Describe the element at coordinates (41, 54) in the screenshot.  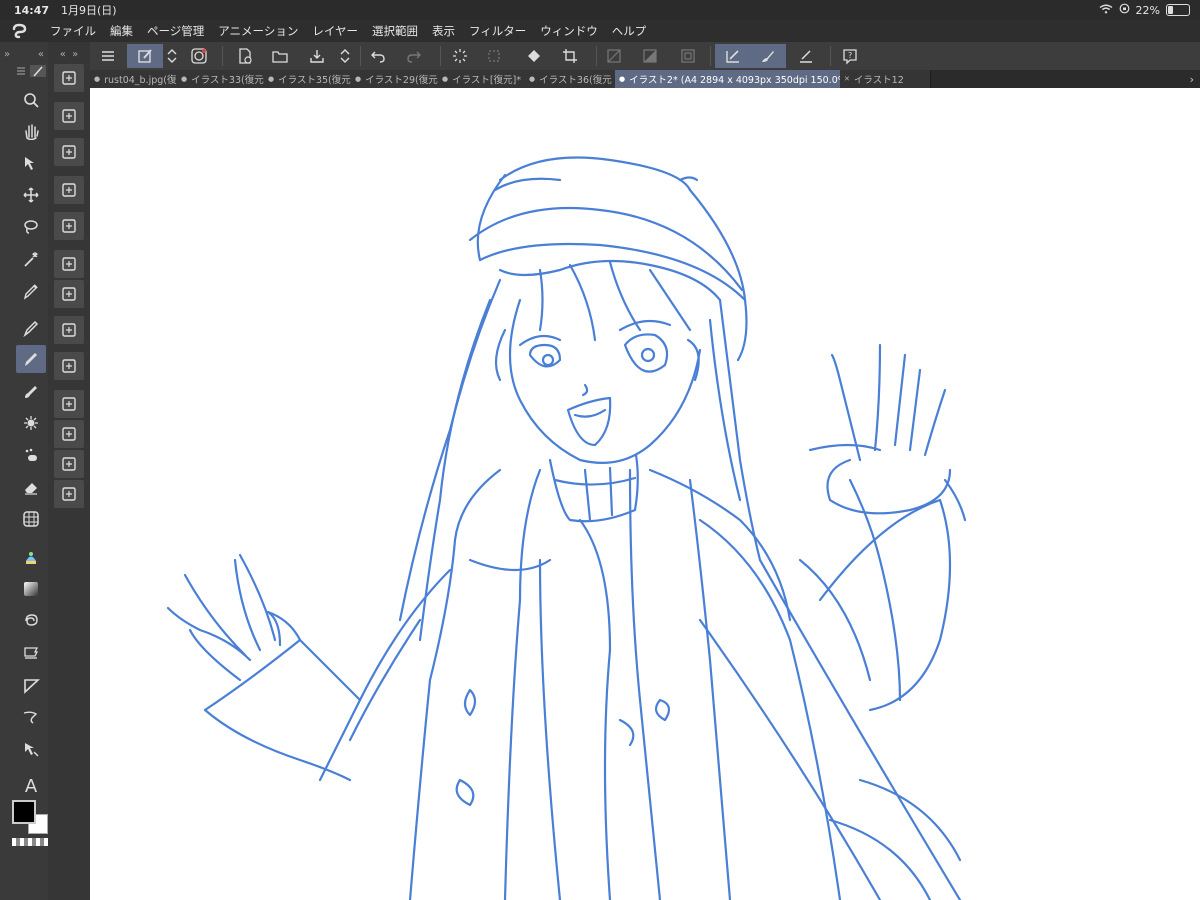
I see `collapse-right-icon: «` at that location.